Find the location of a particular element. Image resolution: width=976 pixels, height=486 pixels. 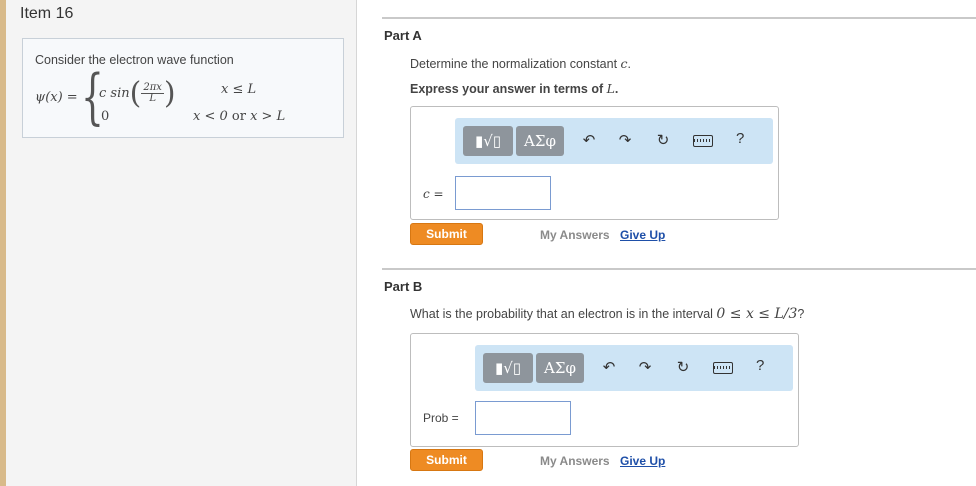

part-a-question-end: . is located at coordinates (629, 64).